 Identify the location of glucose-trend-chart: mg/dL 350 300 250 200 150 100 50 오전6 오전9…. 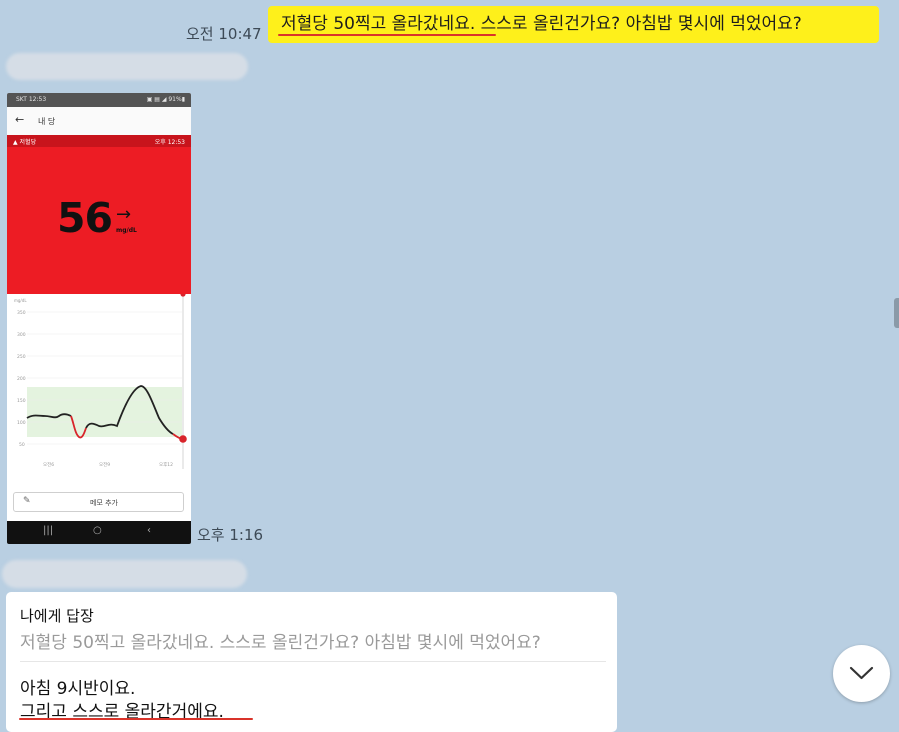
(100, 381).